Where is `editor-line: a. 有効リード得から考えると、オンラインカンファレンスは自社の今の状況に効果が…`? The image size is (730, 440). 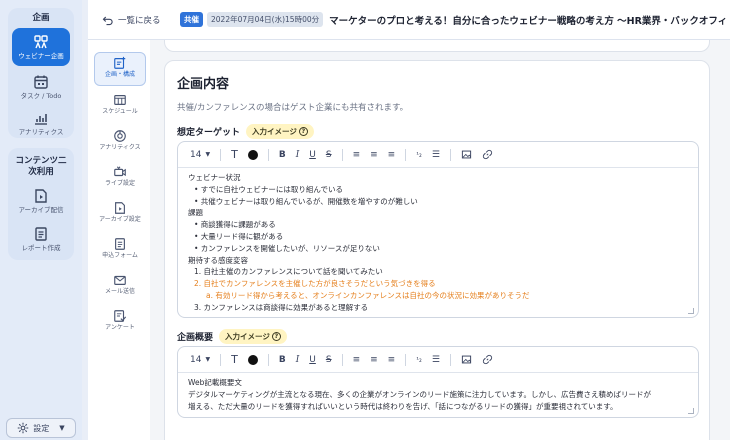
editor-line: a. 有効リード得から考えると、オンラインカンファレンスは自社の今の状況に効果が… is located at coordinates (368, 295).